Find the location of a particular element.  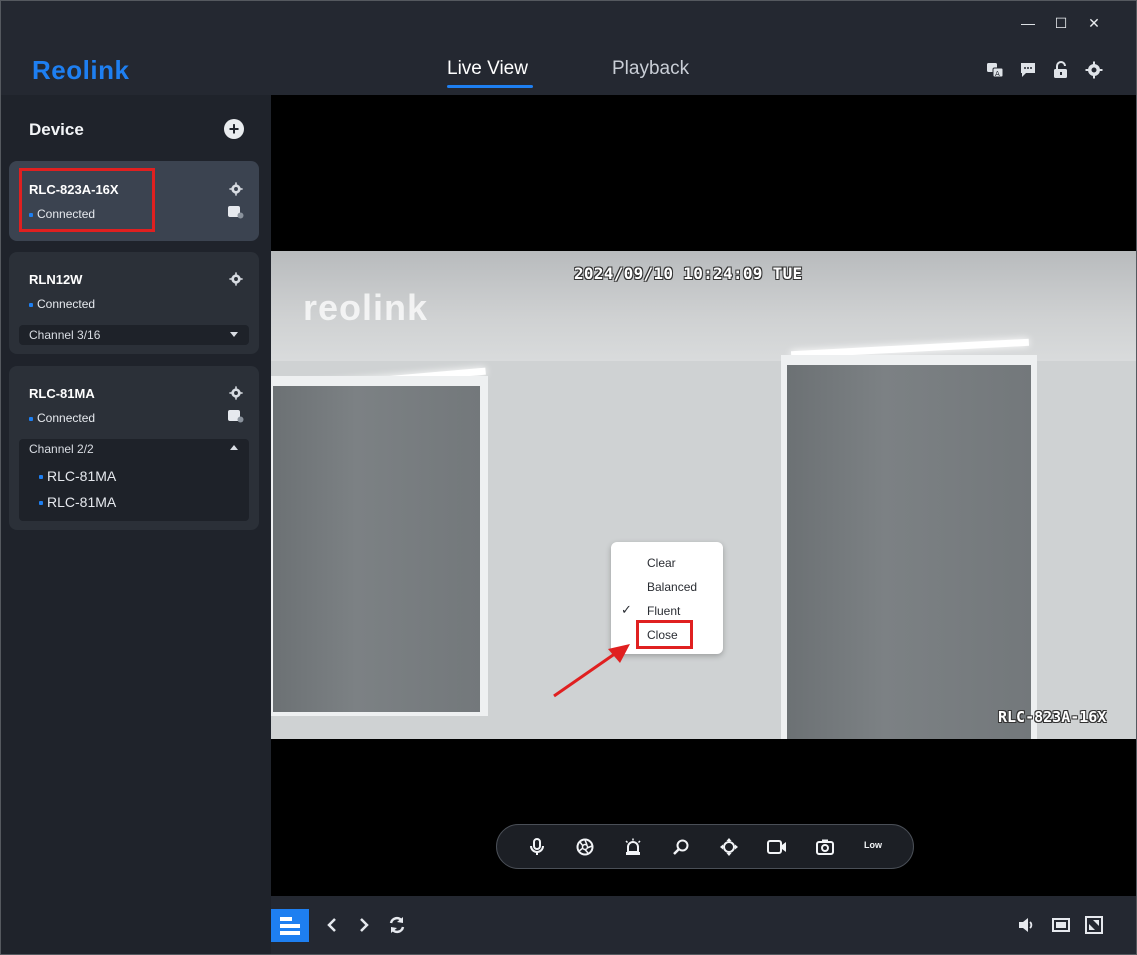

osd-logo: reolink is located at coordinates (366, 307).